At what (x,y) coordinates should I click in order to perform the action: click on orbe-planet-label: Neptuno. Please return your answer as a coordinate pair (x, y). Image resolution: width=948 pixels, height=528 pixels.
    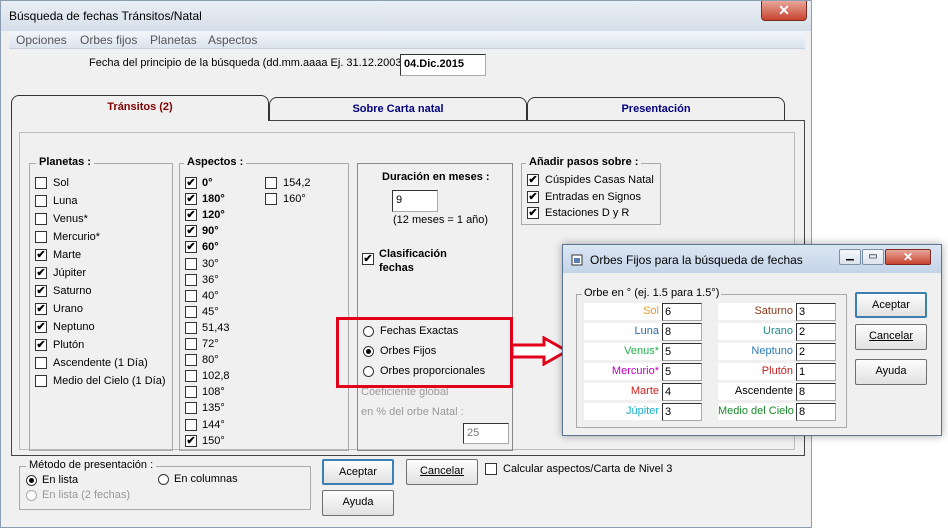
    Looking at the image, I should click on (757, 351).